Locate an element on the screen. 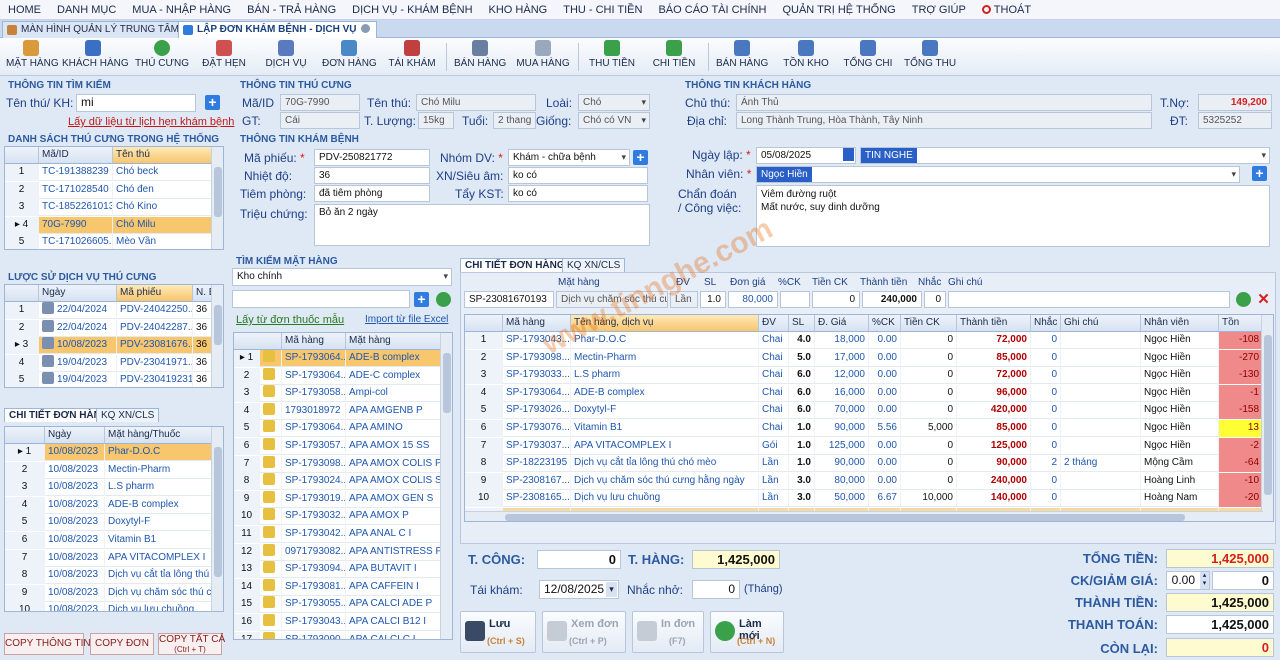  add-service-group-button: + is located at coordinates (640, 157).